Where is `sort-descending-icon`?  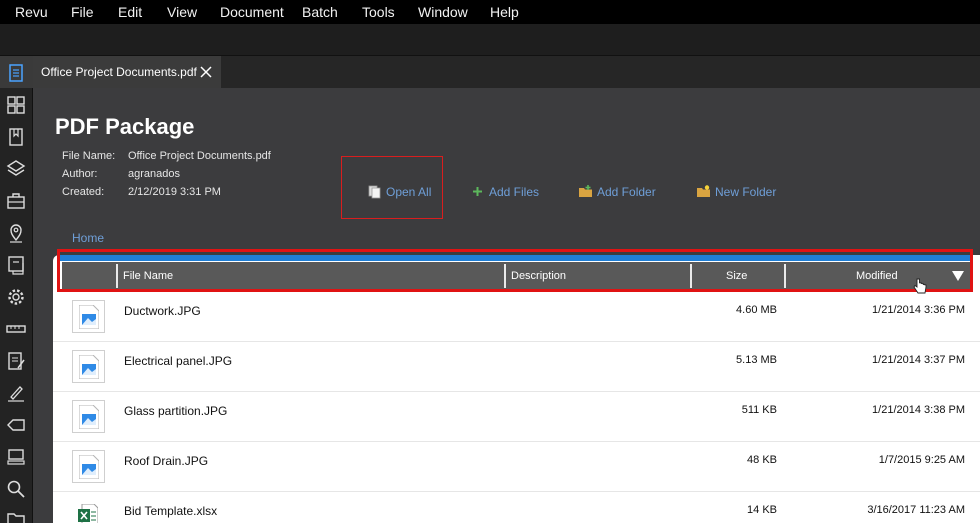
sort-descending-icon is located at coordinates (958, 276).